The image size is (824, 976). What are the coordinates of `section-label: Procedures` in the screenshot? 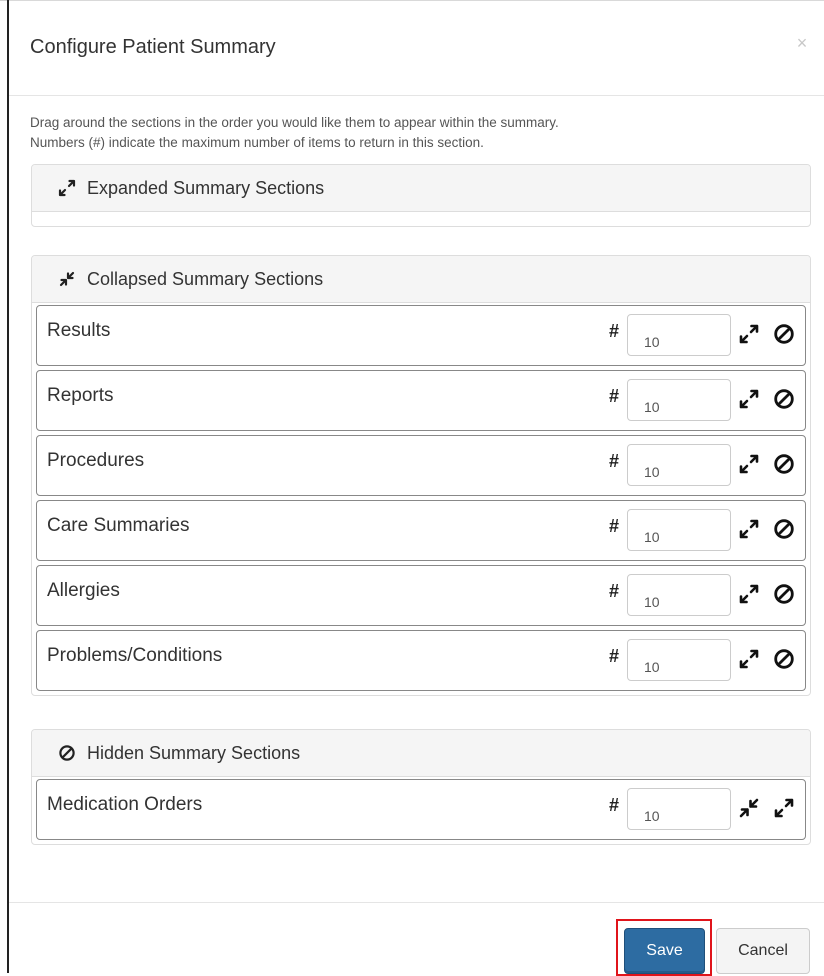 It's located at (96, 460).